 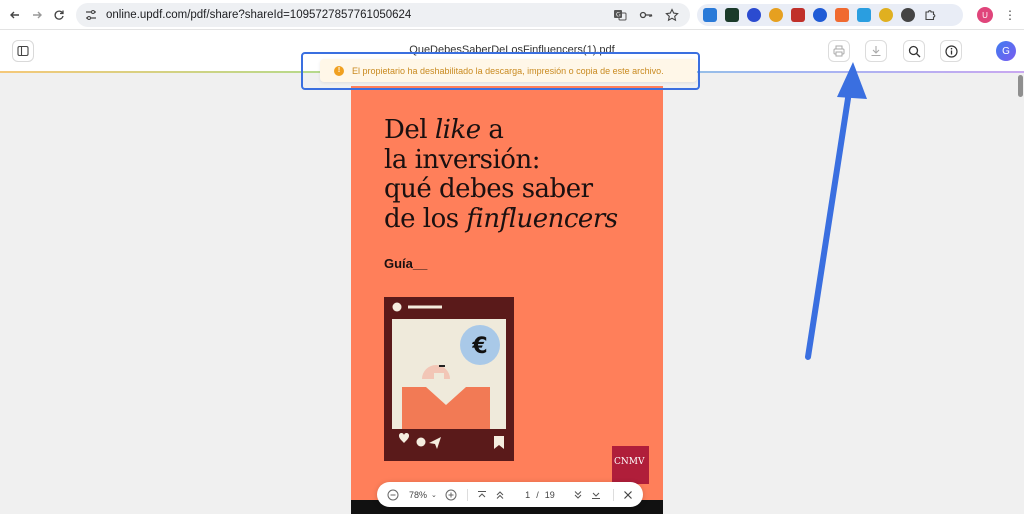 What do you see at coordinates (578, 495) in the screenshot?
I see `next-page-icon` at bounding box center [578, 495].